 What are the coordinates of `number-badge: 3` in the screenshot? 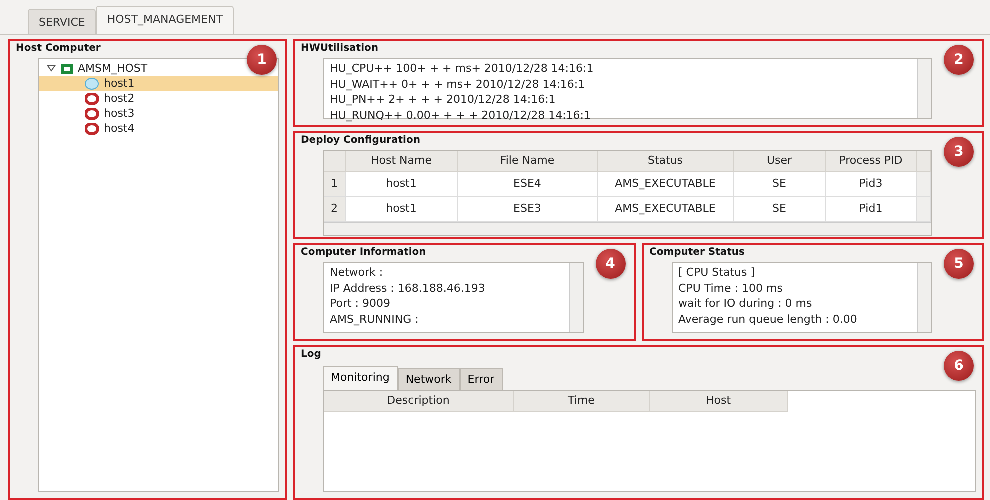 It's located at (959, 152).